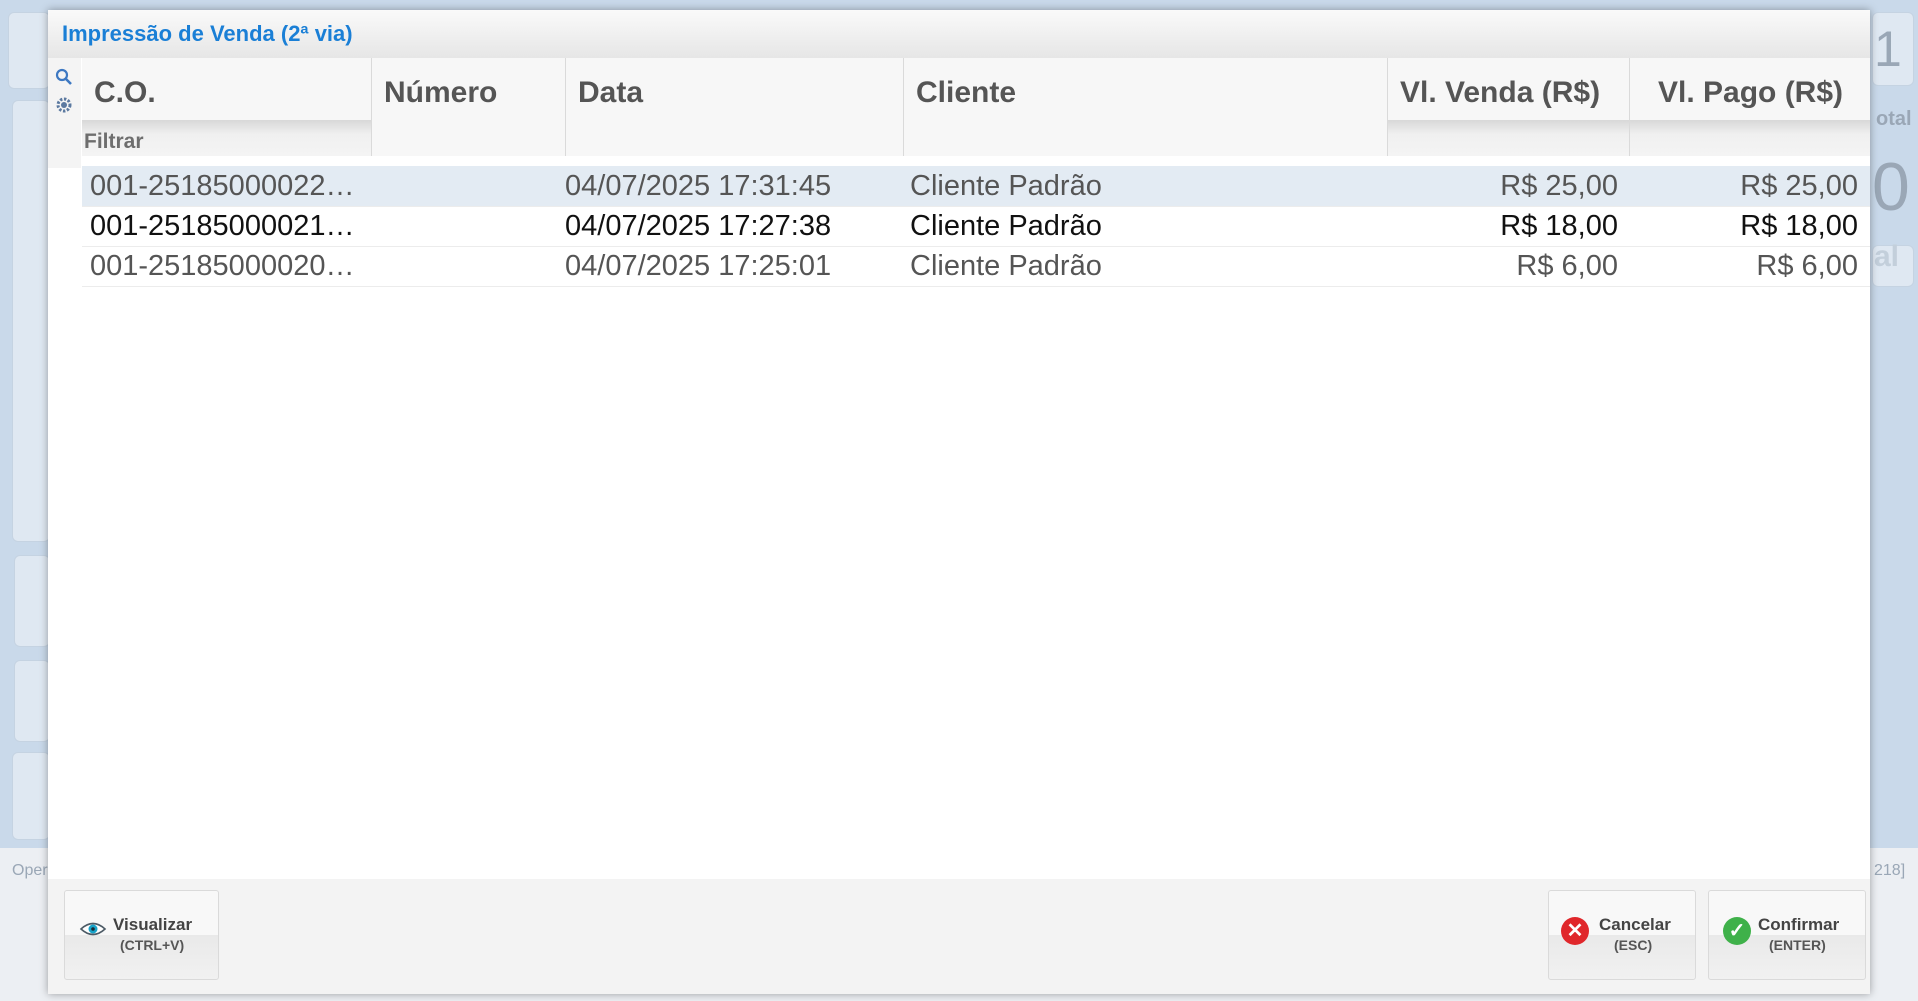 The height and width of the screenshot is (1001, 1918). What do you see at coordinates (966, 92) in the screenshot?
I see `column-label-cliente: Cliente` at bounding box center [966, 92].